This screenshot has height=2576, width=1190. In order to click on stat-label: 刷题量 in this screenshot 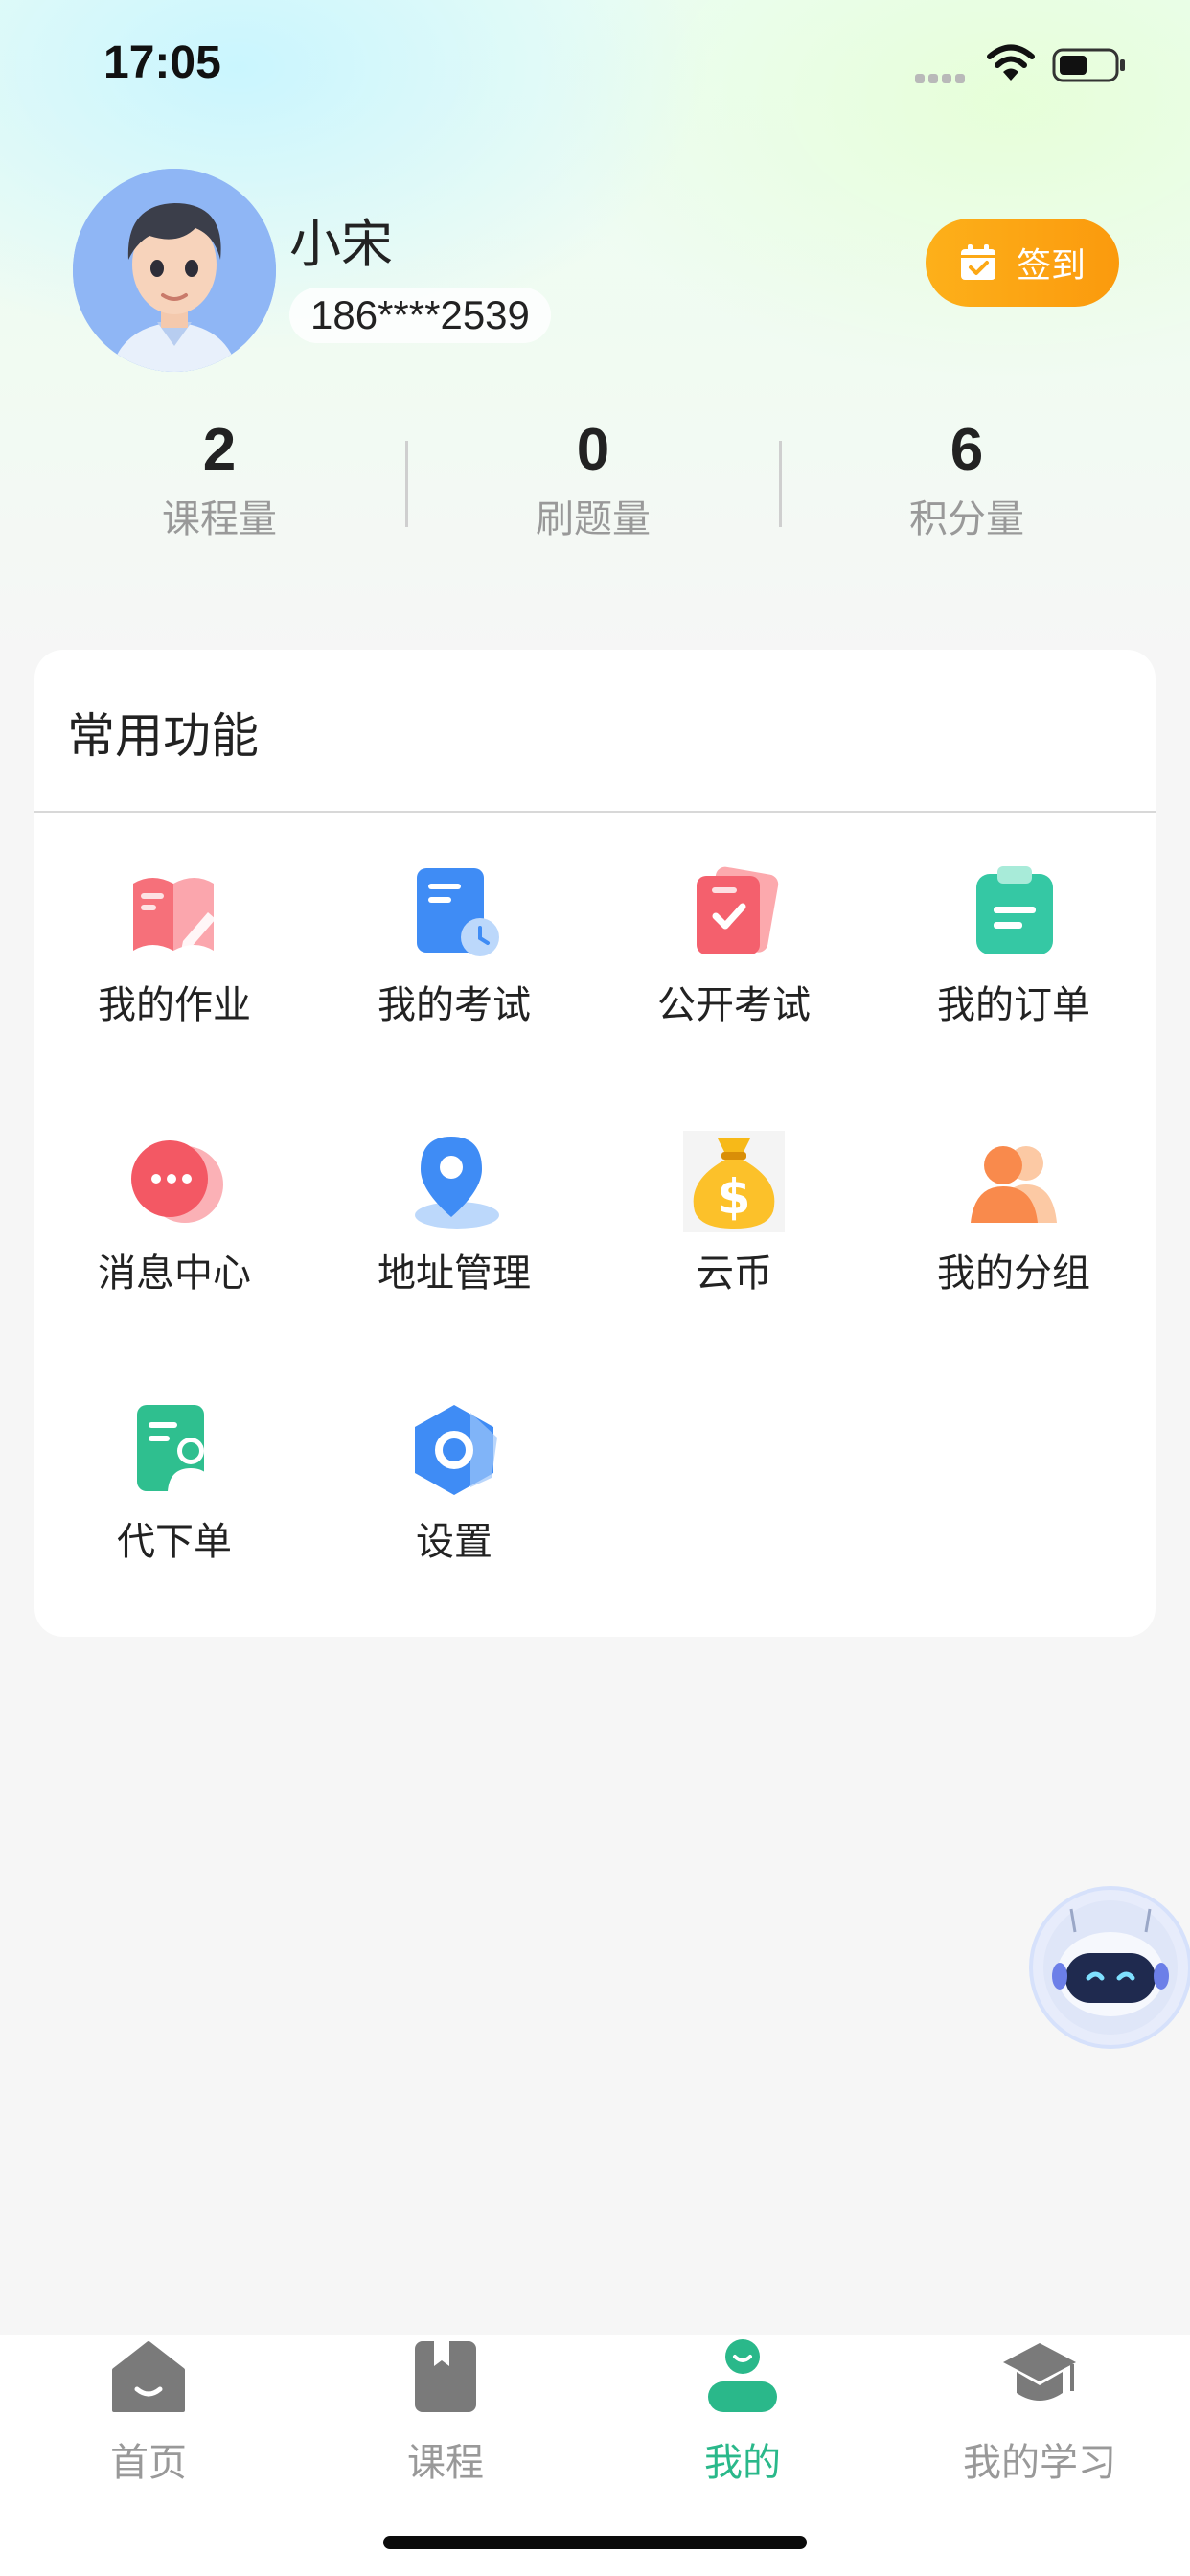, I will do `click(593, 519)`.